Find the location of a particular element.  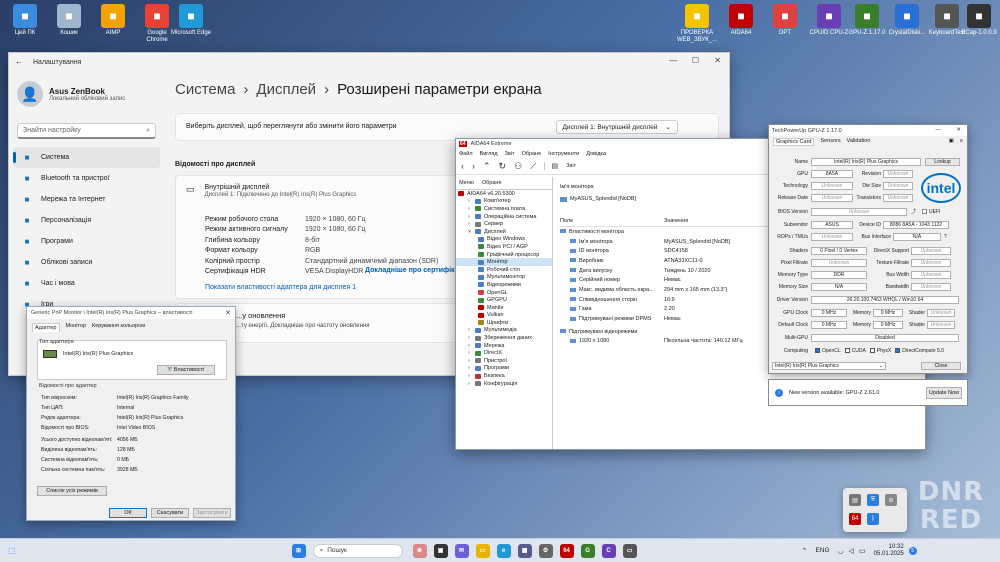

aida64-tray-icon: 64 is located at coordinates (855, 519).